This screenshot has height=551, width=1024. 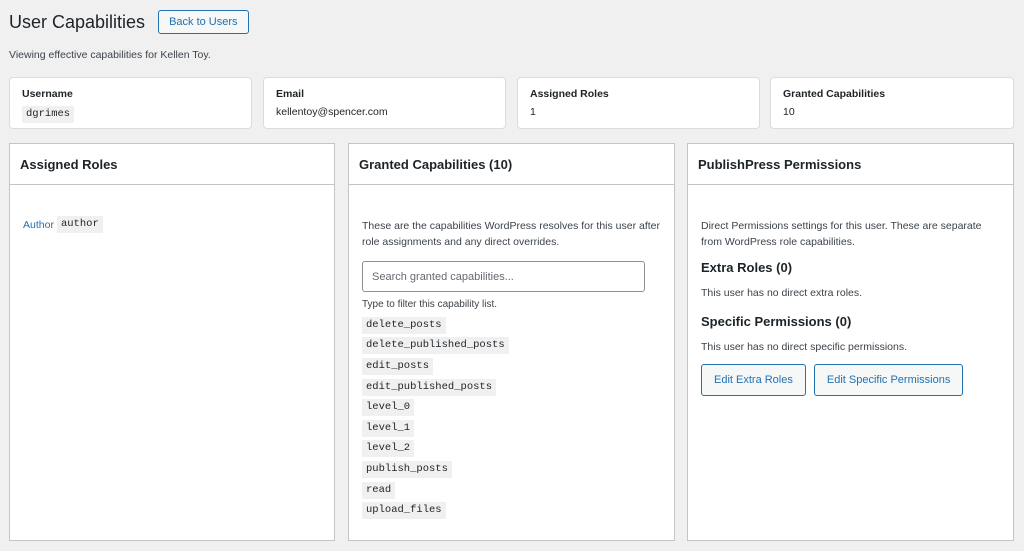 What do you see at coordinates (780, 164) in the screenshot?
I see `panel-title: PublishPress Permissions` at bounding box center [780, 164].